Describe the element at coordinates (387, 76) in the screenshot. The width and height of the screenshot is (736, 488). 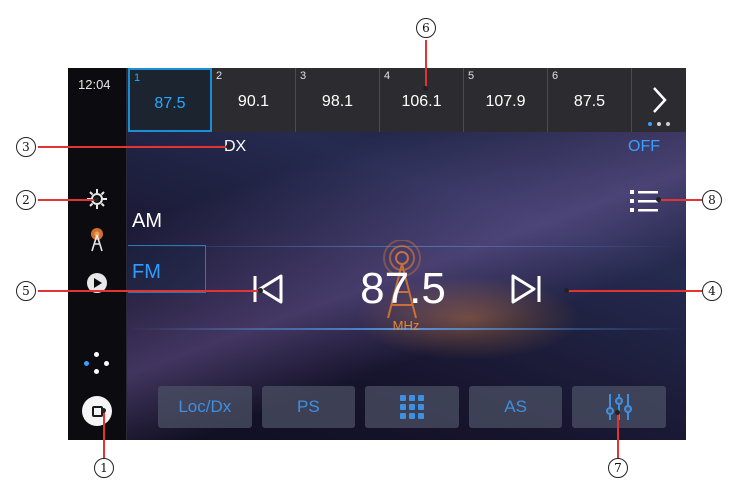
I see `preset-number: 4` at that location.